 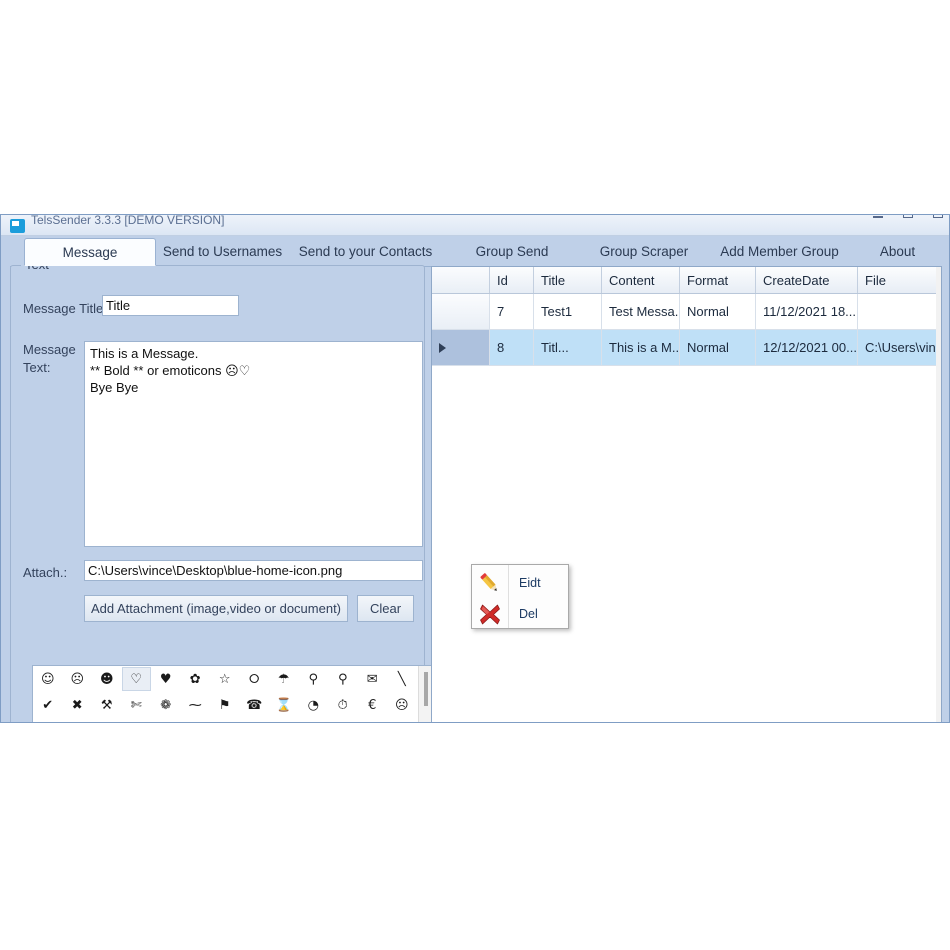 I want to click on emoji-cell-selected: ♡, so click(x=136, y=679).